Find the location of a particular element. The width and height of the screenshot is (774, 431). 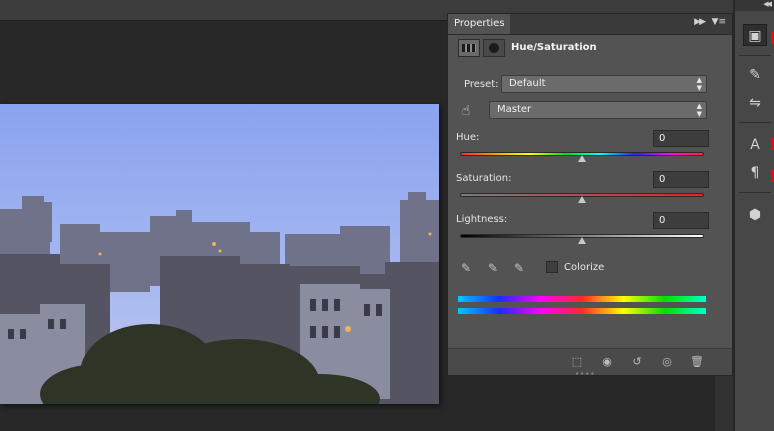

resize-grip-icon: •••• is located at coordinates (585, 374).